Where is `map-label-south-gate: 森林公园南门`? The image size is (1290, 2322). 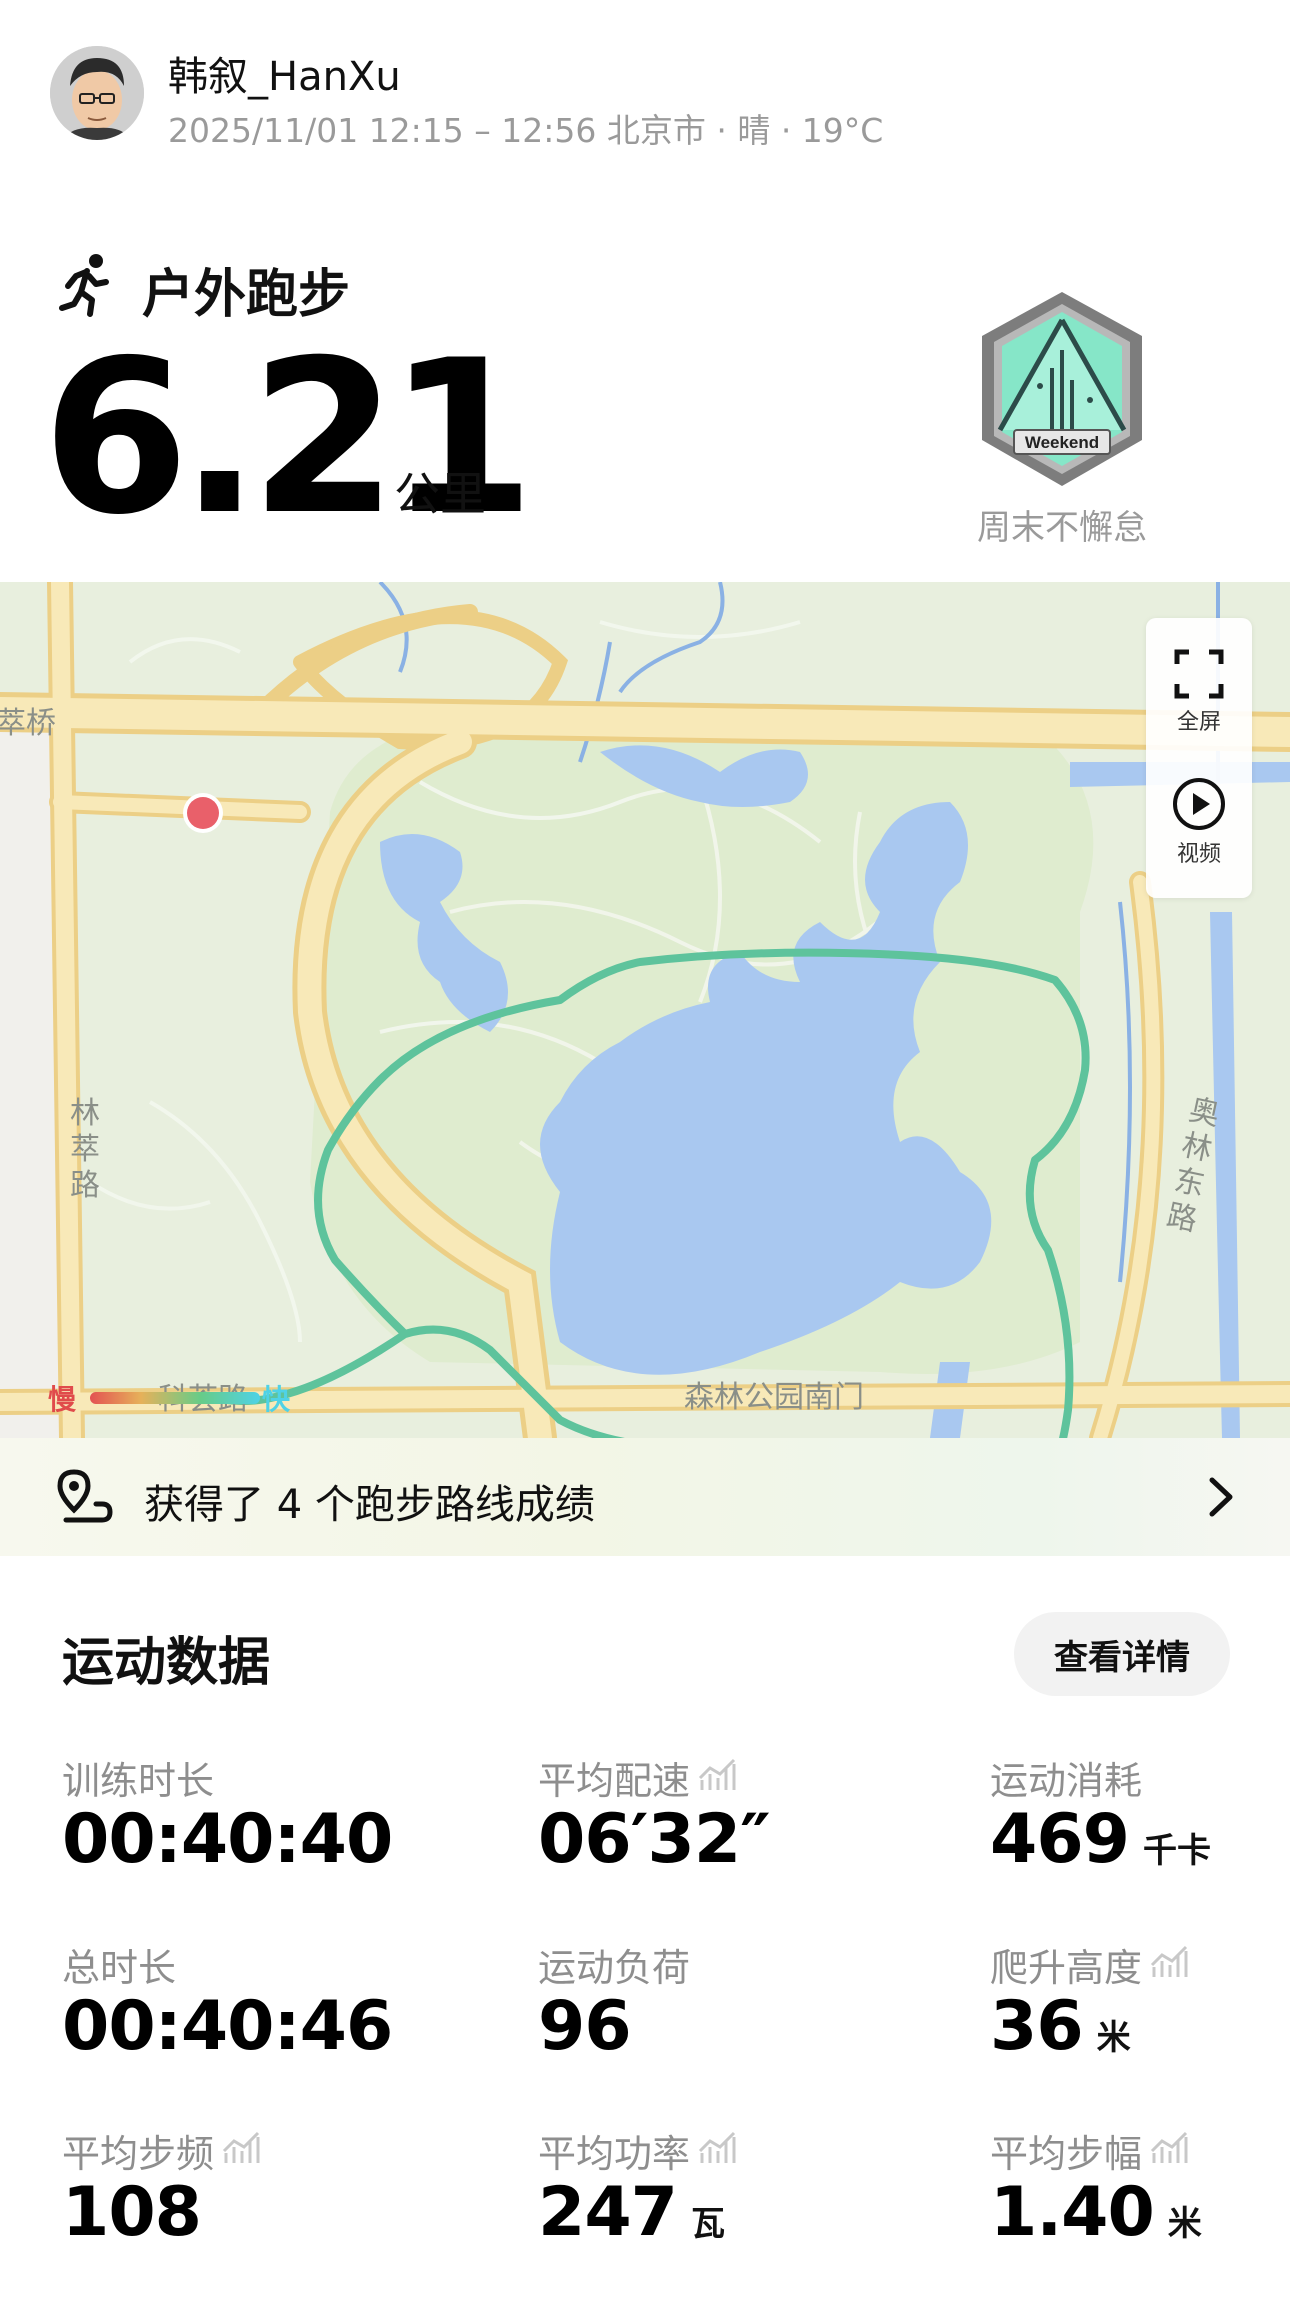
map-label-south-gate: 森林公园南门 is located at coordinates (774, 1397).